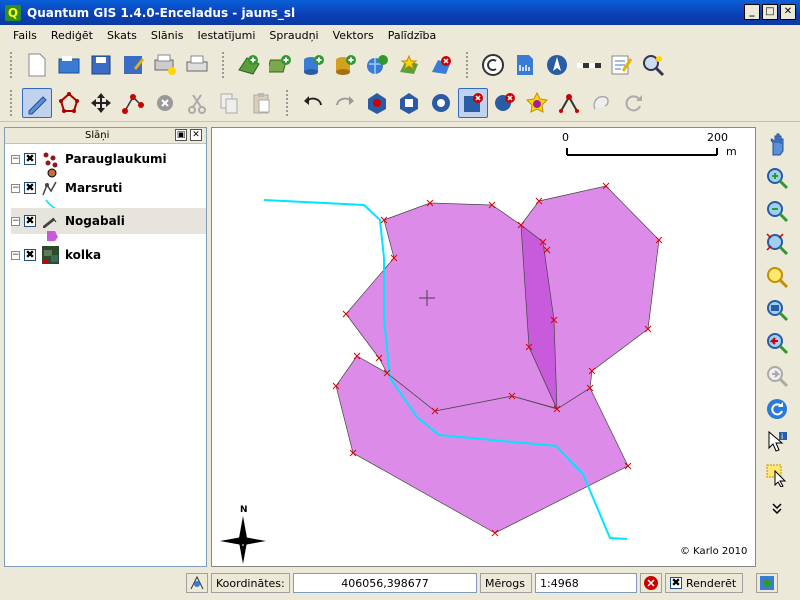  Describe the element at coordinates (122, 35) in the screenshot. I see `menu-skats: Skats` at that location.